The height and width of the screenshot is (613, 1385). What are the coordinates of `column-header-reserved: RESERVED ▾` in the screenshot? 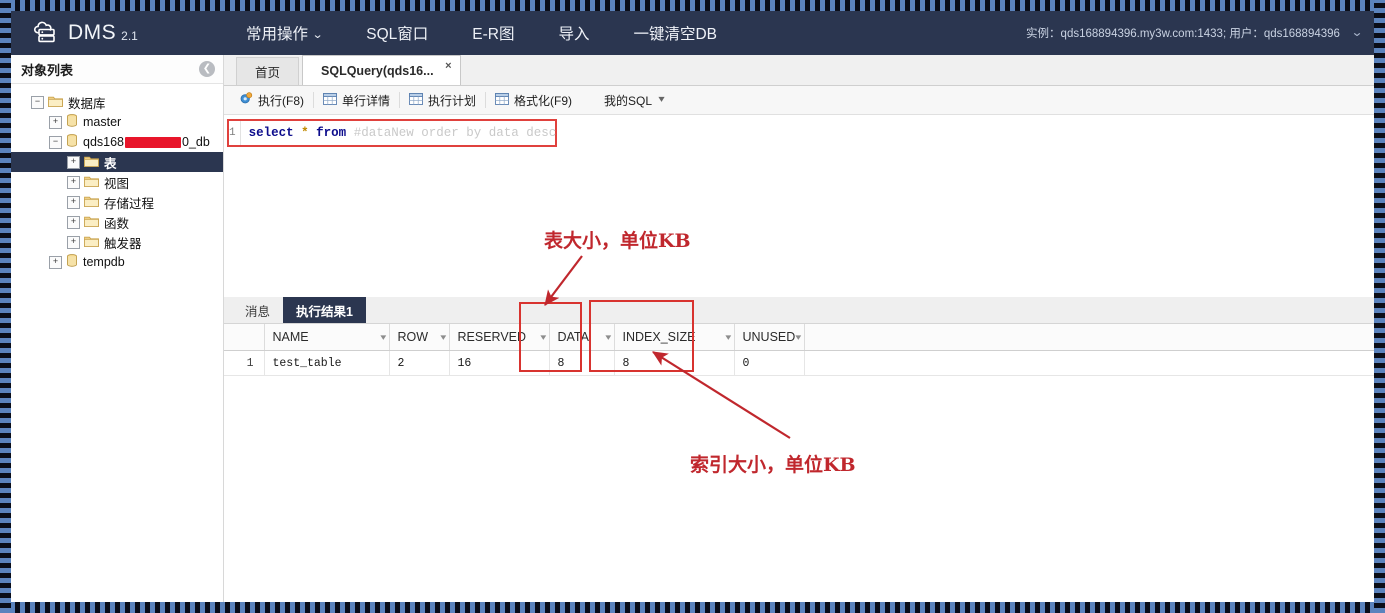 It's located at (499, 337).